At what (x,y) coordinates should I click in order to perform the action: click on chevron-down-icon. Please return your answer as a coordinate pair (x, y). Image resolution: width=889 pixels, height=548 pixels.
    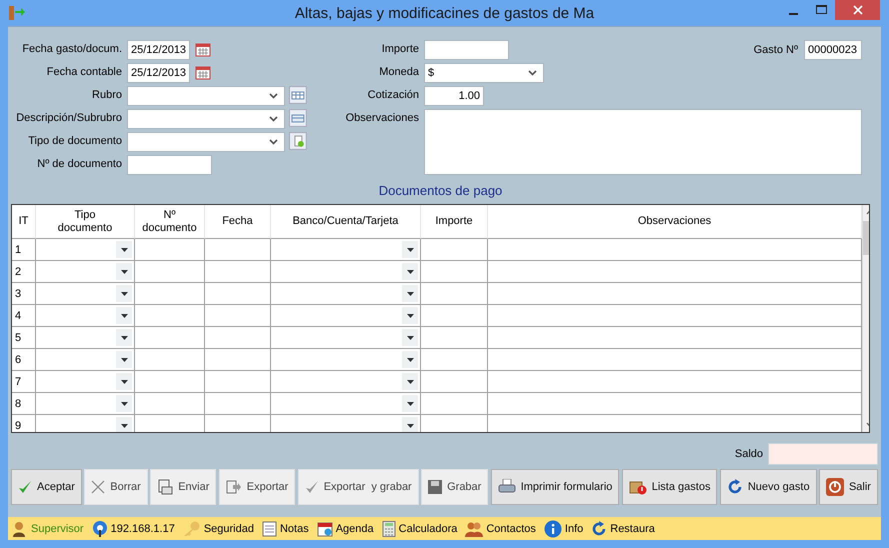
    Looking at the image, I should click on (273, 119).